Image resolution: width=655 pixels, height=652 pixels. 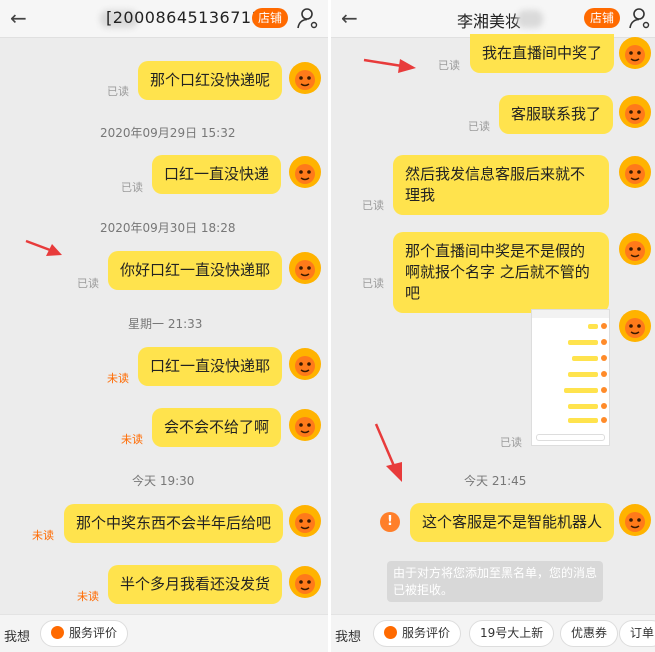 What do you see at coordinates (210, 366) in the screenshot?
I see `message-bubble: 口红一直没快递耶` at bounding box center [210, 366].